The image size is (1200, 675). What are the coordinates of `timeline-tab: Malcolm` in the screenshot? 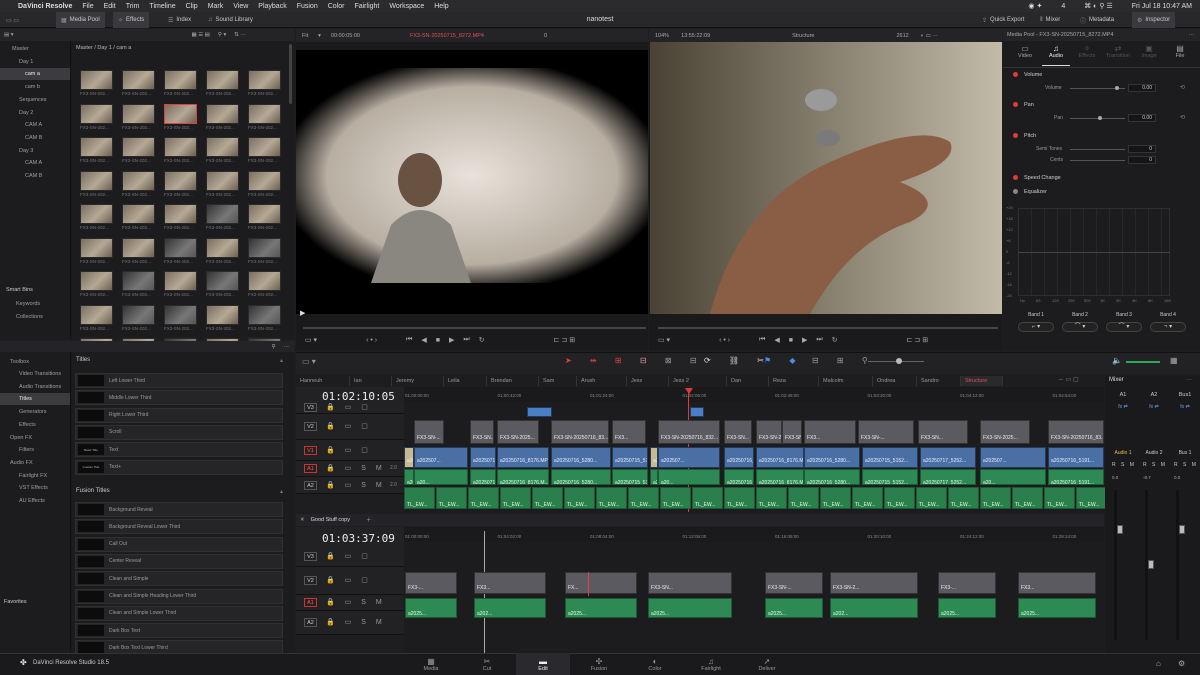 It's located at (846, 381).